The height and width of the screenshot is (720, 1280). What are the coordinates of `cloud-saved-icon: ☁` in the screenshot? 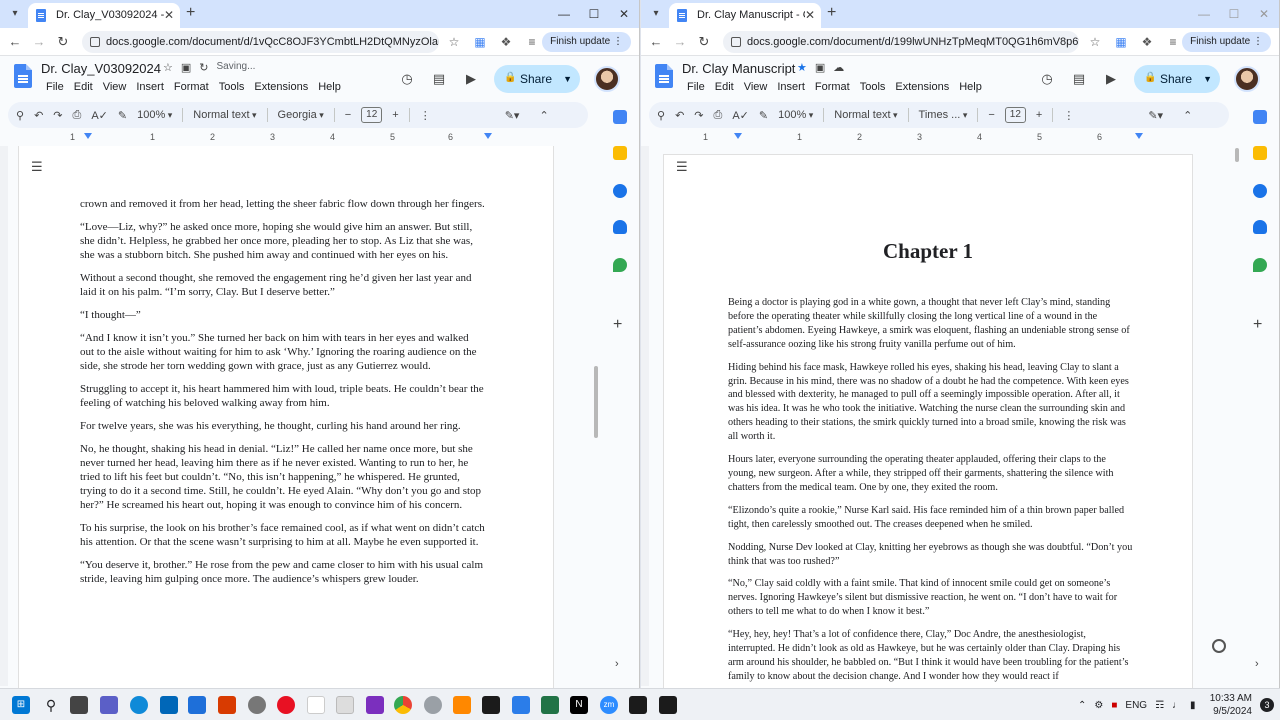 It's located at (838, 67).